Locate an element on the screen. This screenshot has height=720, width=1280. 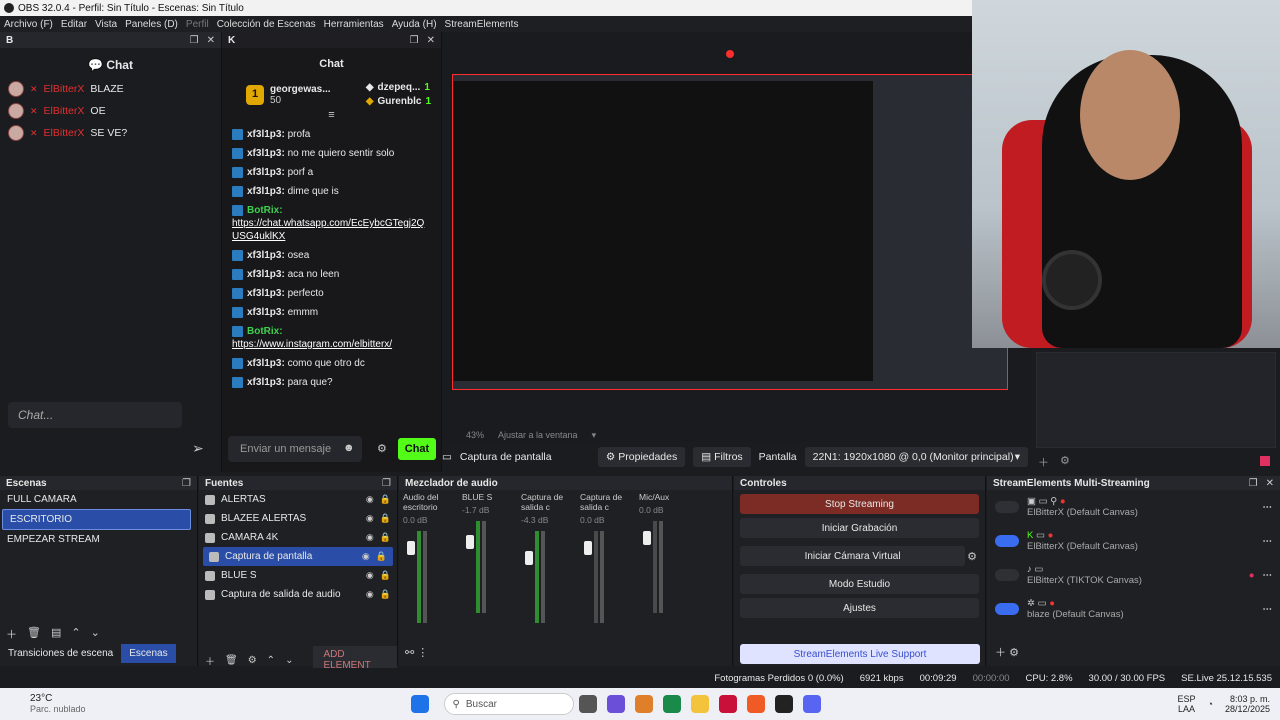
taskbar-search: ⚲ Buscar is located at coordinates (508, 704).